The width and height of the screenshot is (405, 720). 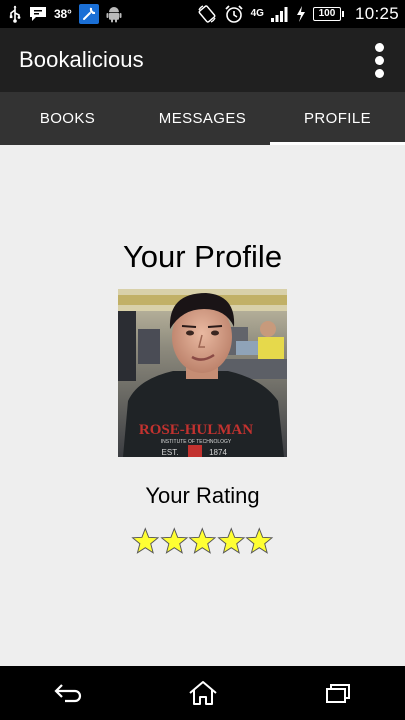 I want to click on tab-profile: PROFILE, so click(x=337, y=118).